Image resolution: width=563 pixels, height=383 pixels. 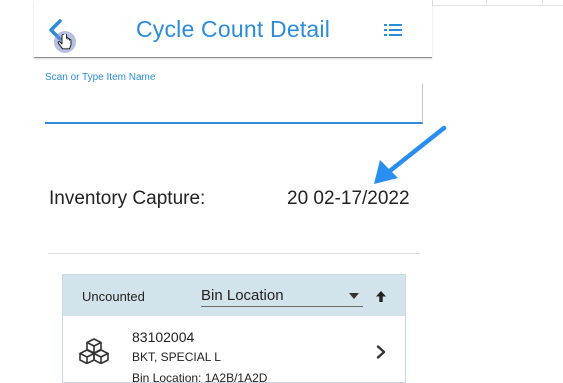 I want to click on boxes-icon, so click(x=94, y=351).